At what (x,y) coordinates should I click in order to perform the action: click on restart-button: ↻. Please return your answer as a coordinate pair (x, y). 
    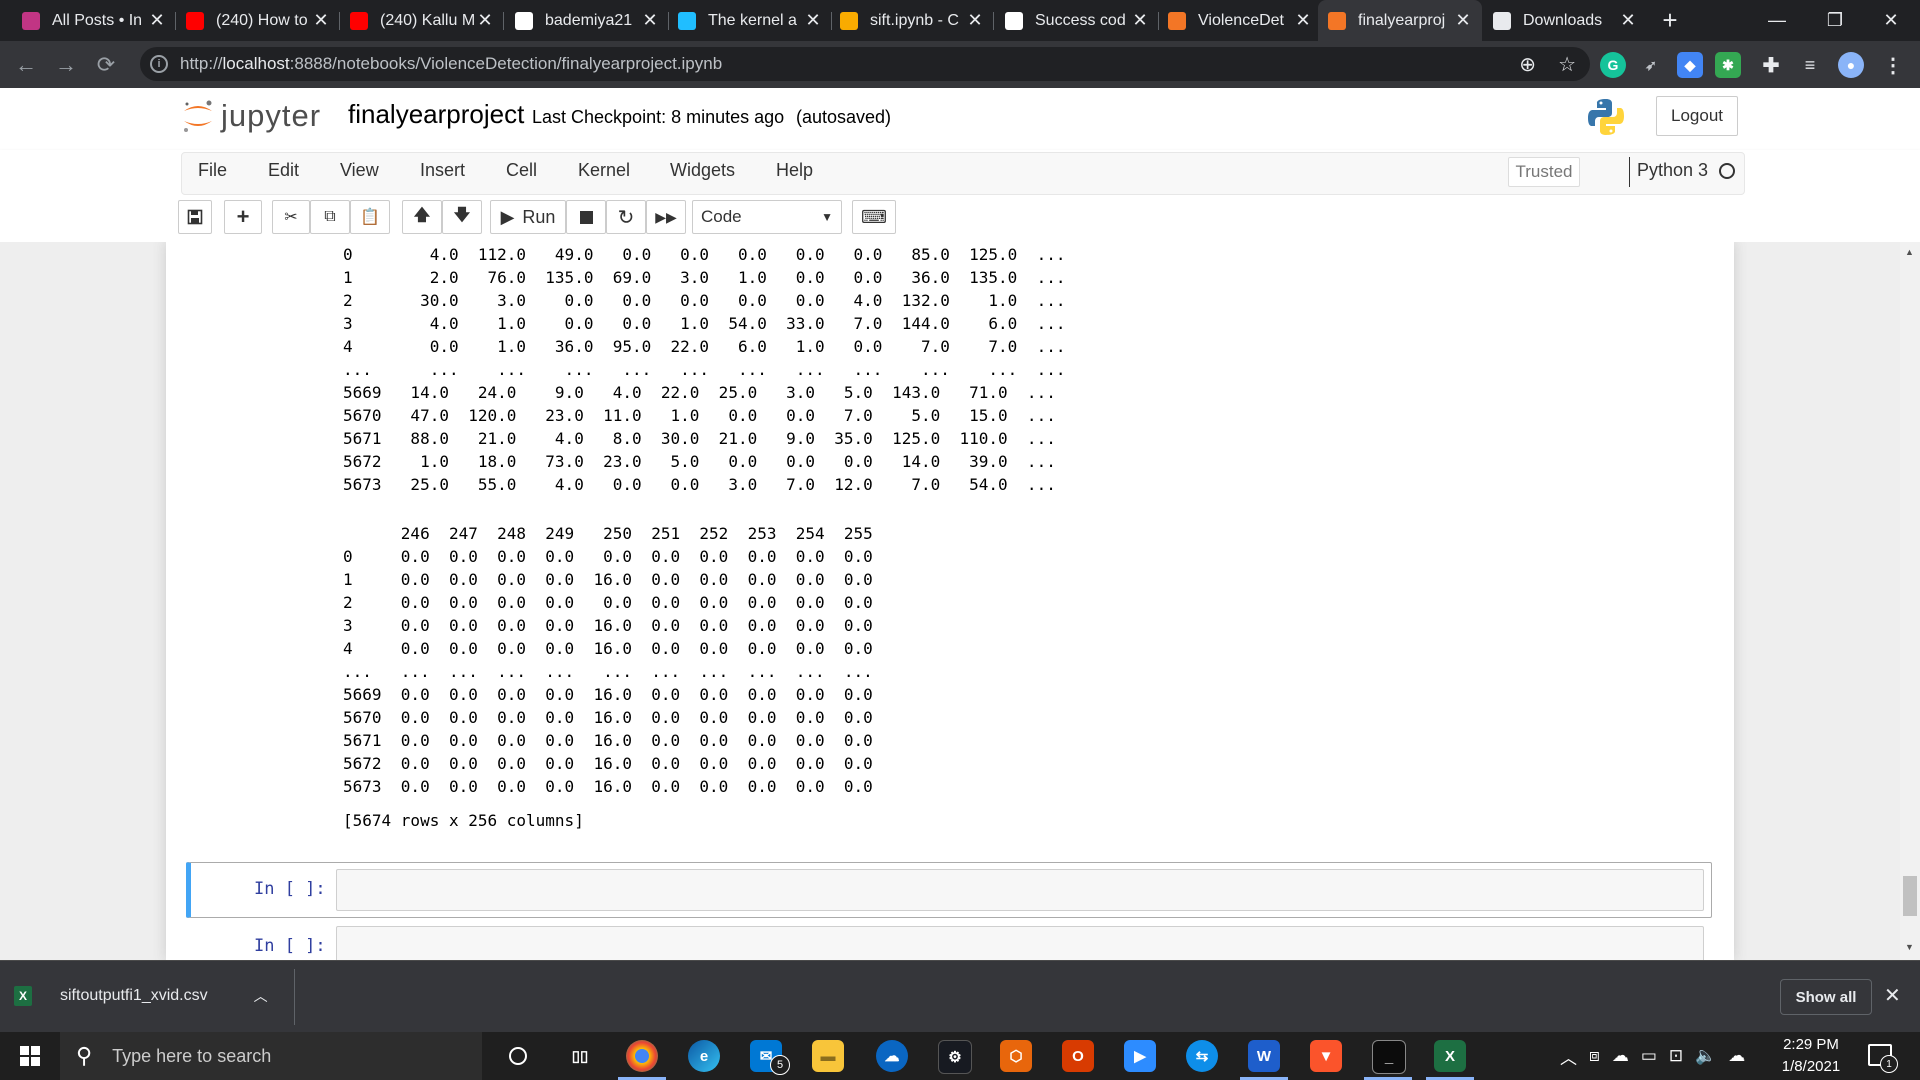
    Looking at the image, I should click on (626, 217).